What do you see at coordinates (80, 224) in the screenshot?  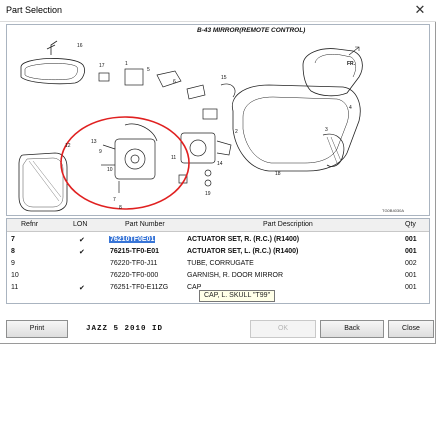 I see `header-lon: LON` at bounding box center [80, 224].